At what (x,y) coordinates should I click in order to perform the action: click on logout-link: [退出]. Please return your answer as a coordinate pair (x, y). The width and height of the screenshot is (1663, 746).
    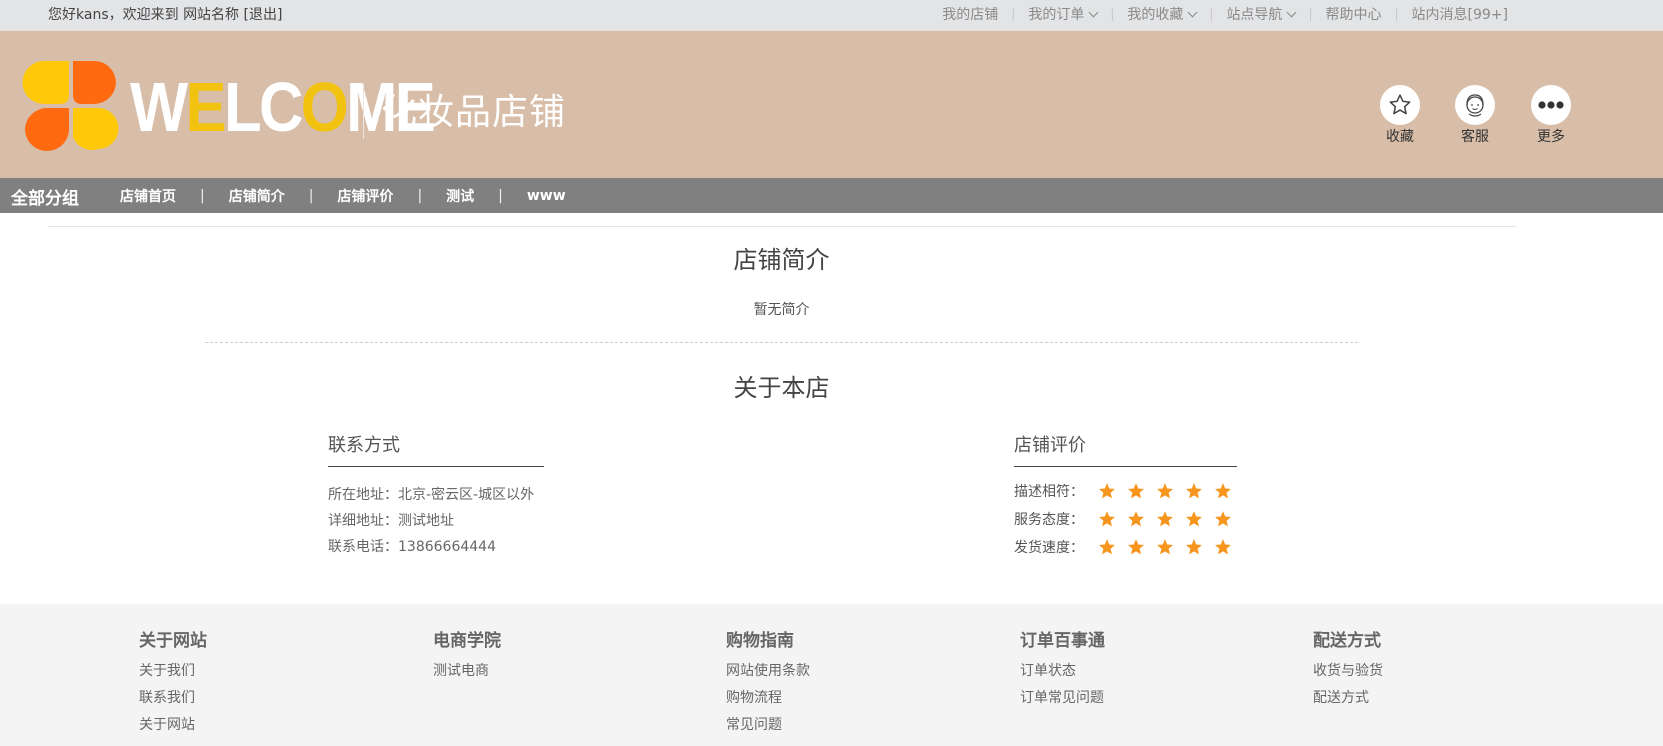
    Looking at the image, I should click on (263, 15).